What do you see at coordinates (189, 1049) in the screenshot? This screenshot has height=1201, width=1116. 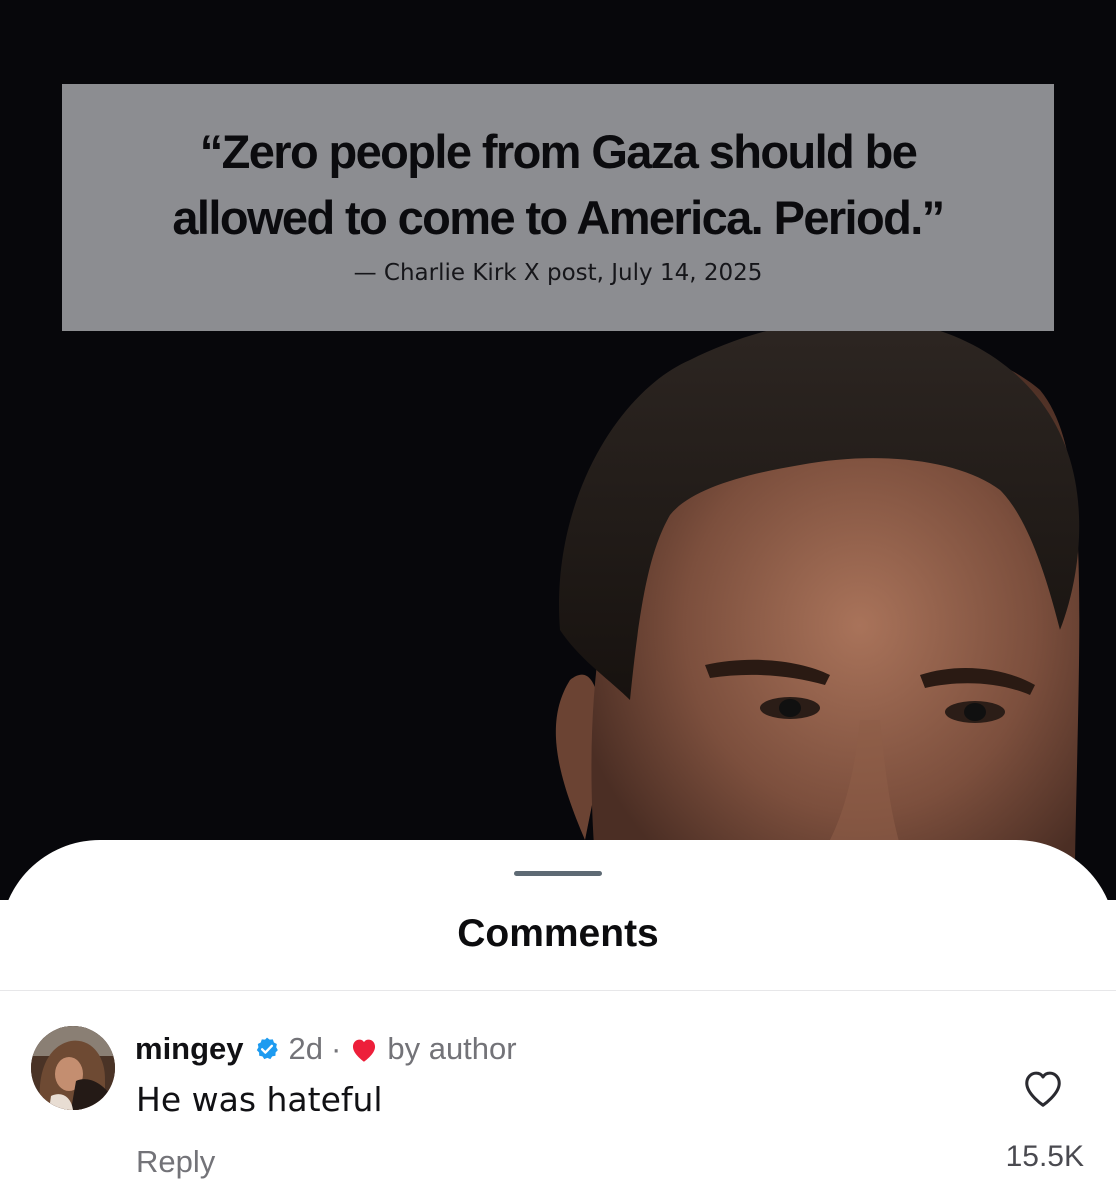 I see `username: mingey` at bounding box center [189, 1049].